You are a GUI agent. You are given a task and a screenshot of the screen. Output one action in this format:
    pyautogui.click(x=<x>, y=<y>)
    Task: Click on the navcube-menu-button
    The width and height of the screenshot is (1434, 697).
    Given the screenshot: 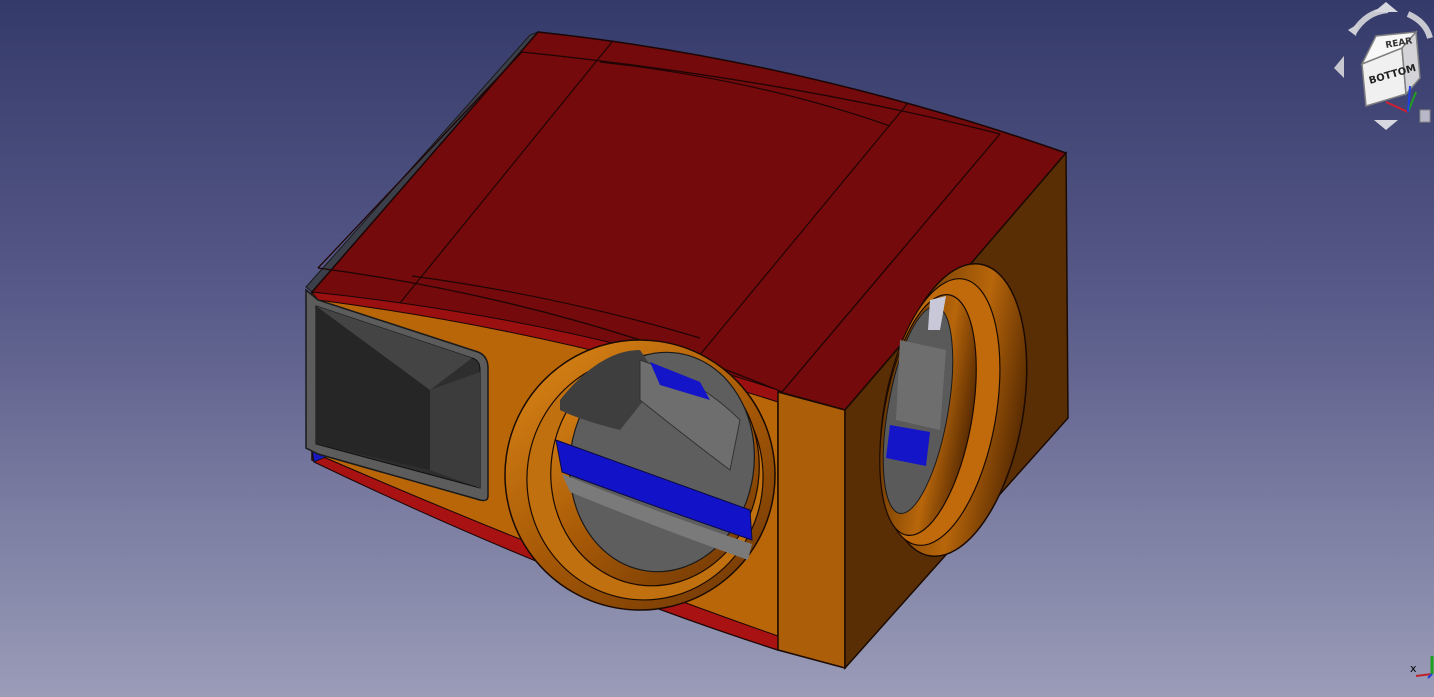 What is the action you would take?
    pyautogui.click(x=1425, y=116)
    